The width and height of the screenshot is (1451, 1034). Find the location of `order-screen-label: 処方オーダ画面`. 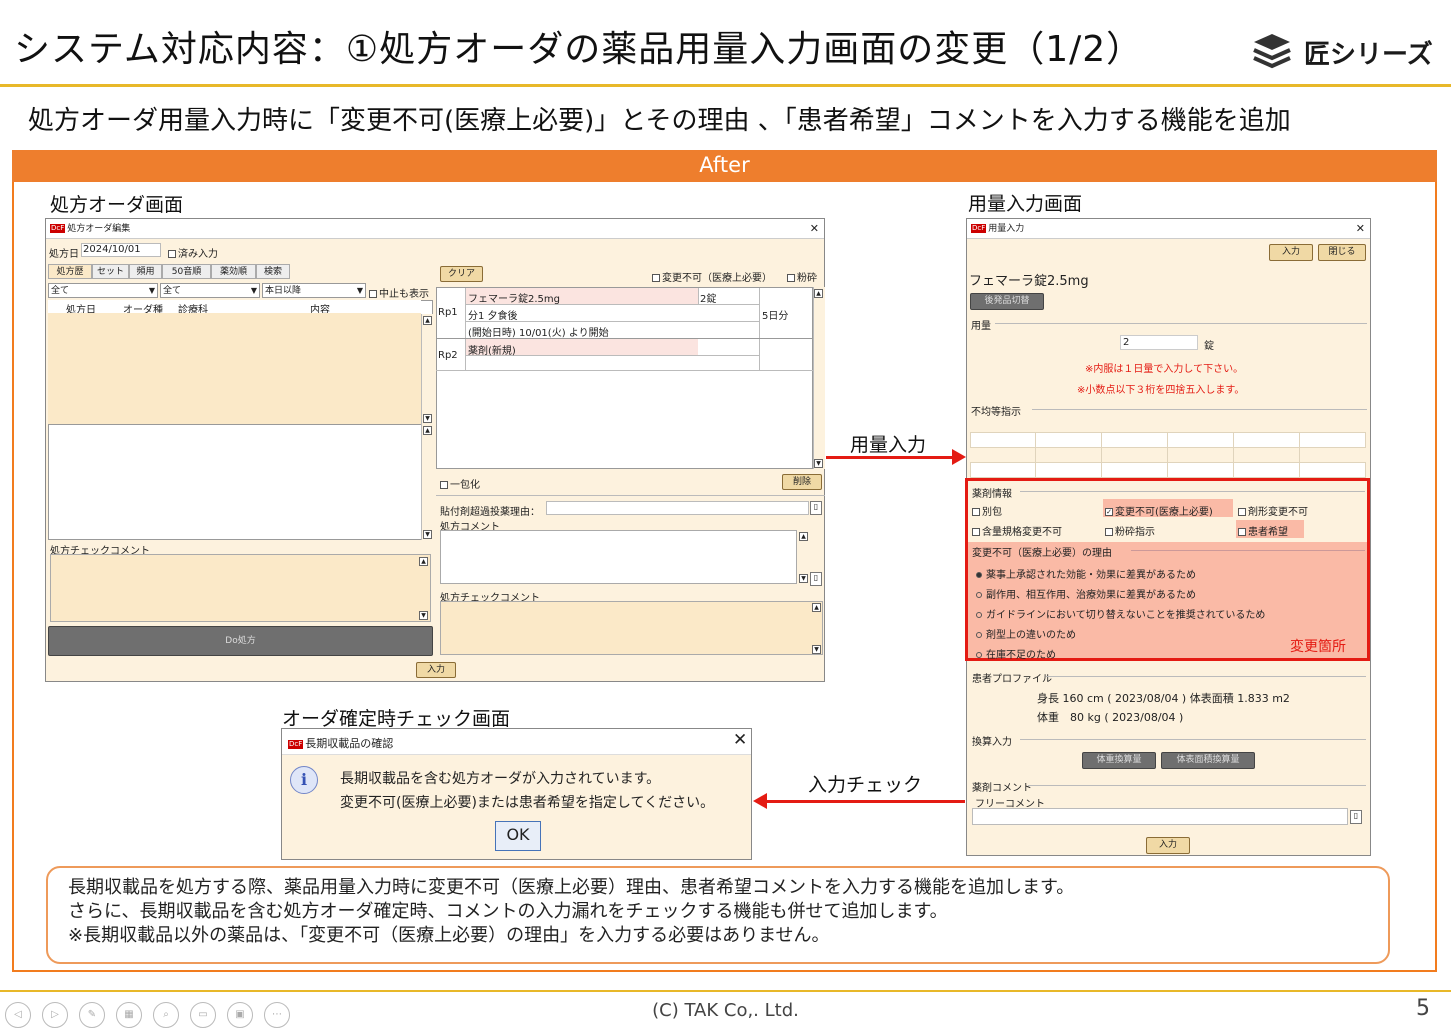

order-screen-label: 処方オーダ画面 is located at coordinates (117, 205).